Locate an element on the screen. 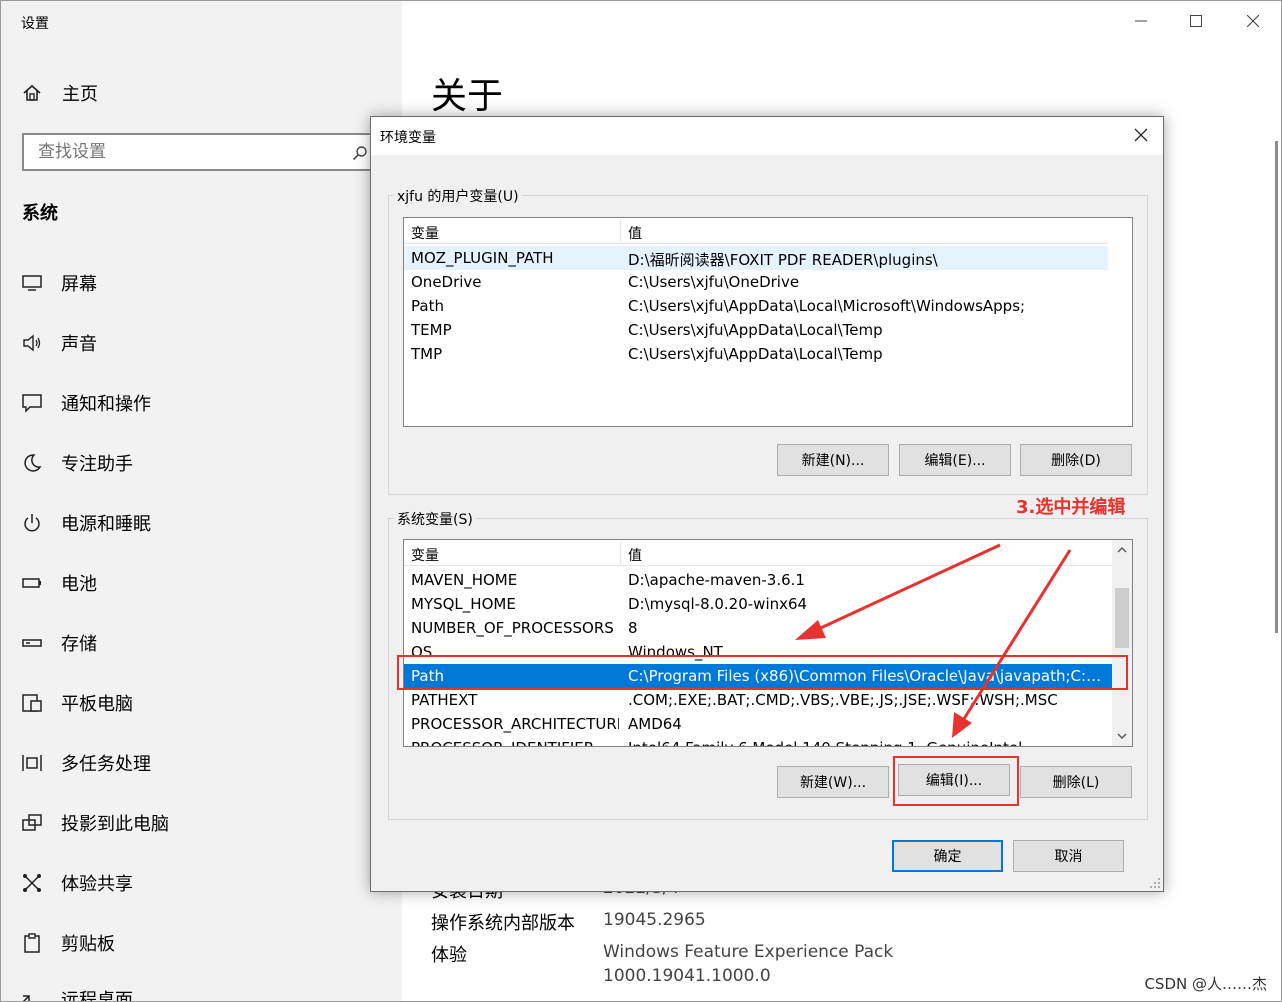 The height and width of the screenshot is (1002, 1282). info-label: 体验 is located at coordinates (449, 955).